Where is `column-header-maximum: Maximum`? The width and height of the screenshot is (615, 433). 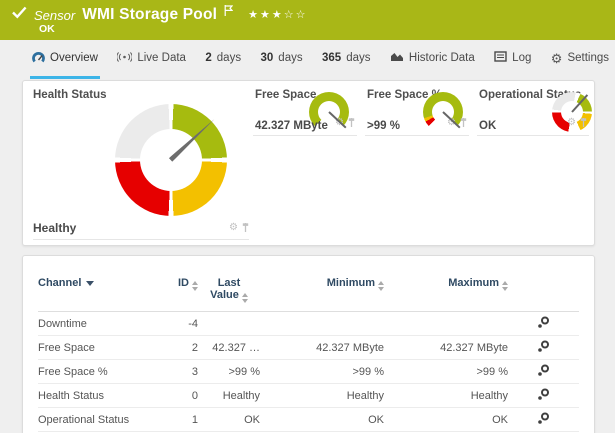
column-header-maximum: Maximum is located at coordinates (446, 284).